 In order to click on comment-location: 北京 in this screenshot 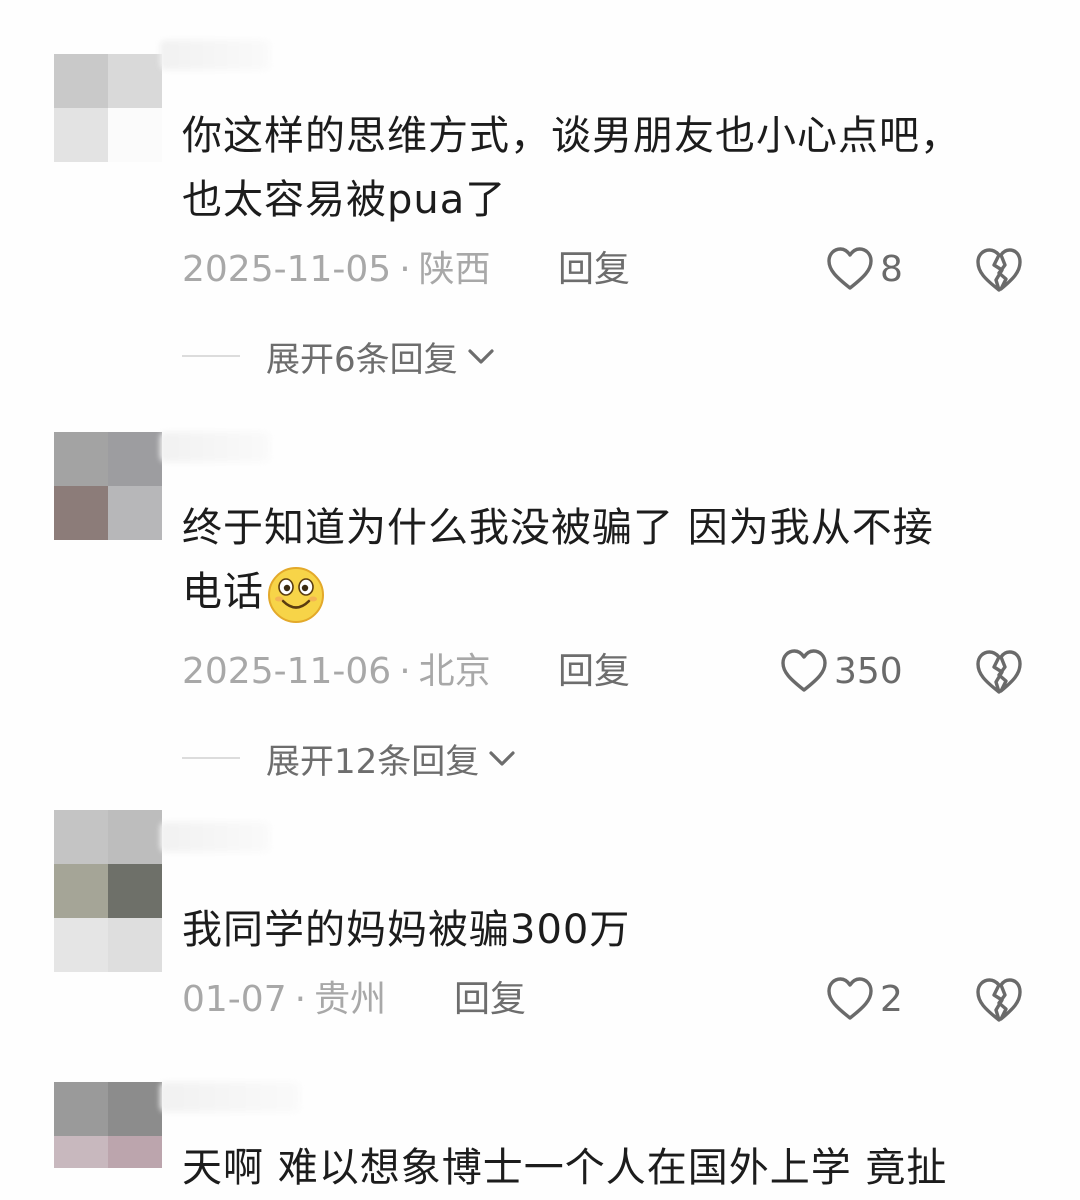, I will do `click(454, 671)`.